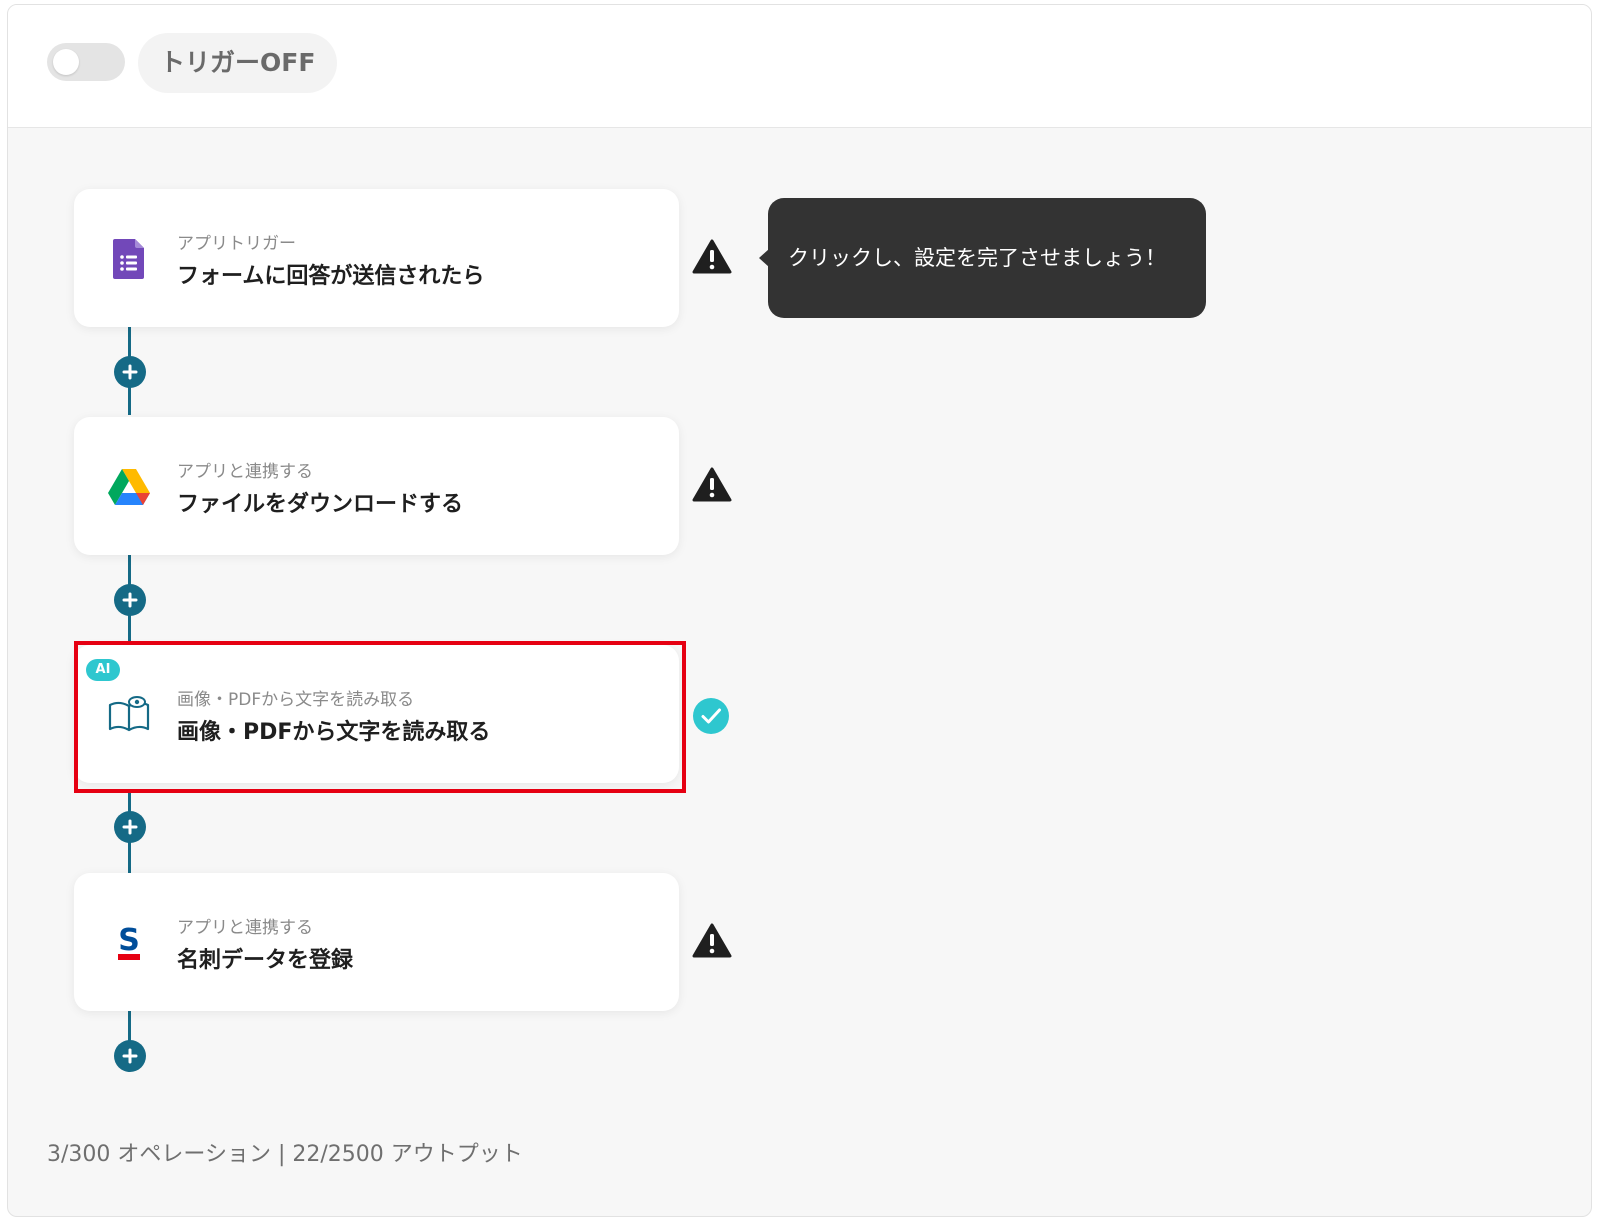  I want to click on step-type-label: 画像・PDFから文字を読み取る, so click(296, 700).